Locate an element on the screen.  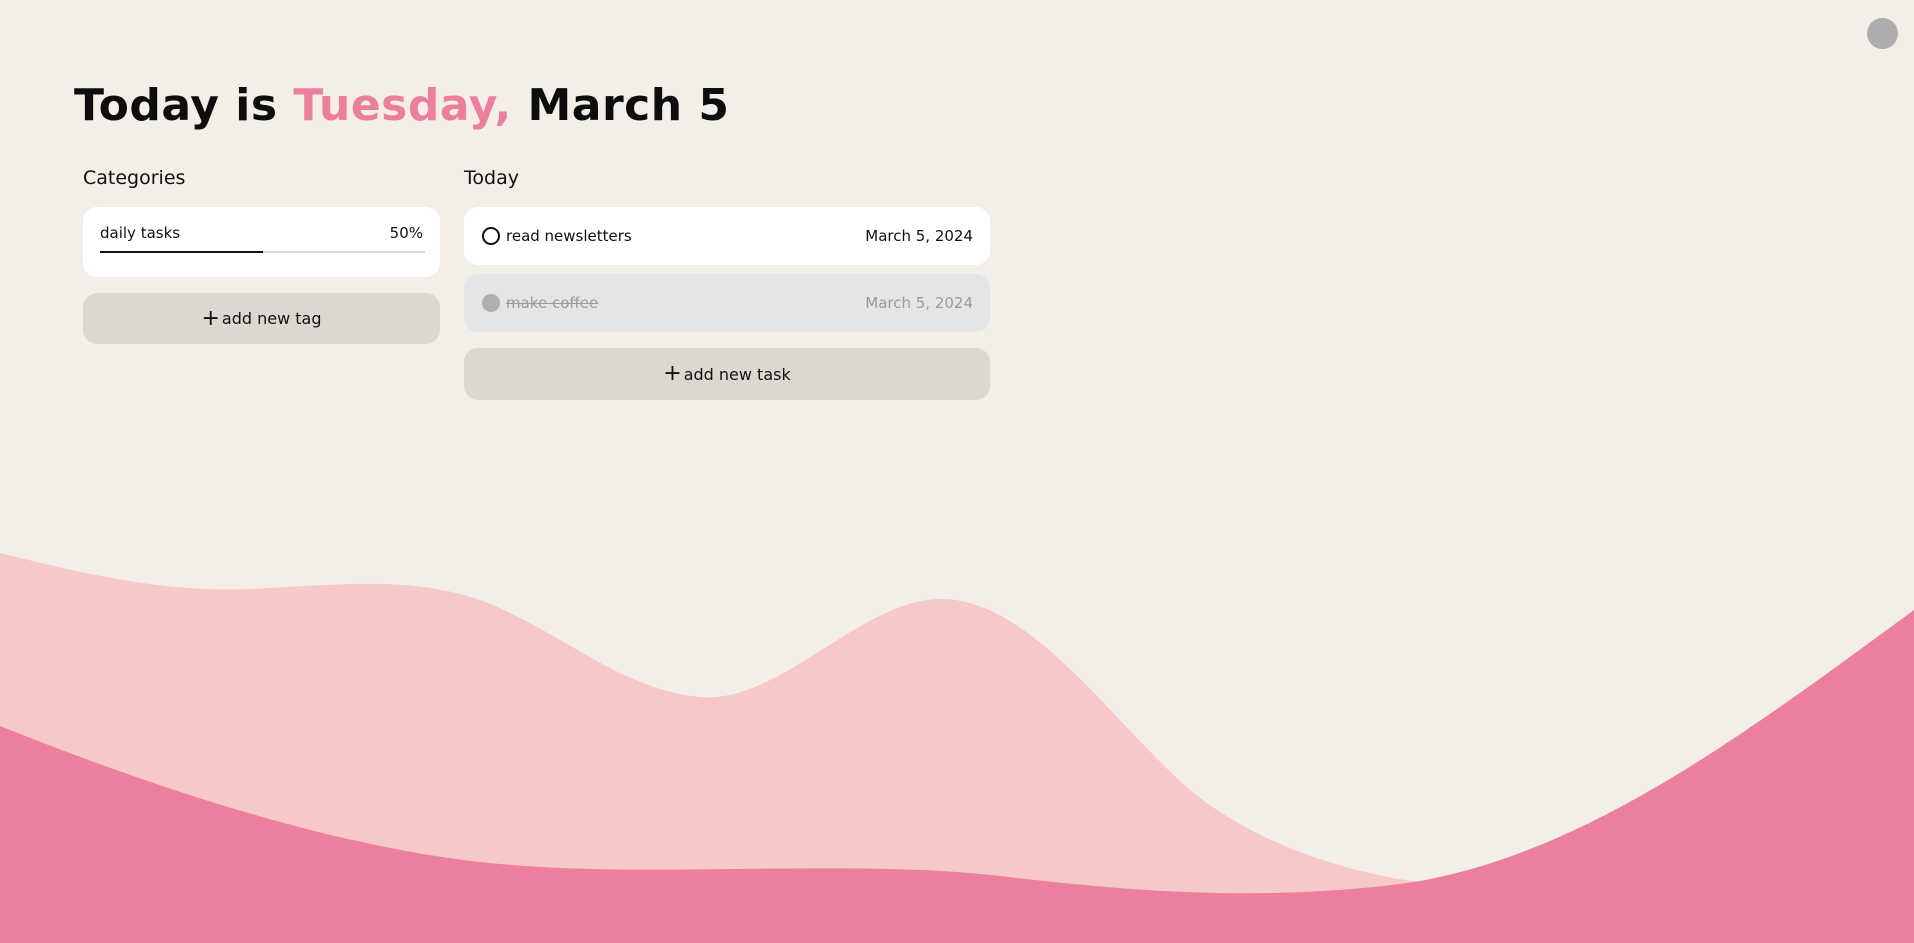
tag-percent: 50% is located at coordinates (406, 233).